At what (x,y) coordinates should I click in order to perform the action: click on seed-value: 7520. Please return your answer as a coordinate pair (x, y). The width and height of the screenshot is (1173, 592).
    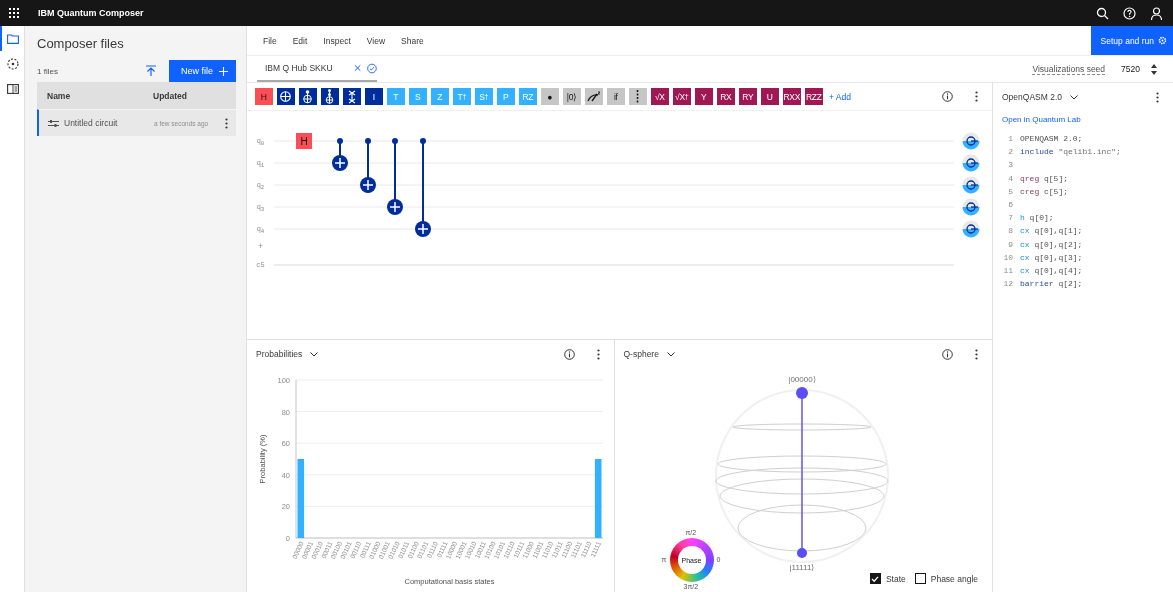
    Looking at the image, I should click on (1130, 69).